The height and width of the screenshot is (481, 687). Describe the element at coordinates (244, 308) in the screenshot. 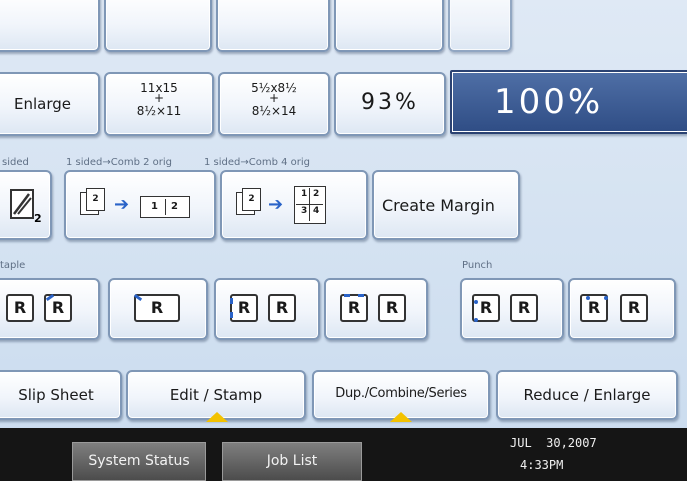

I see `staple-page-icon-d: R` at that location.